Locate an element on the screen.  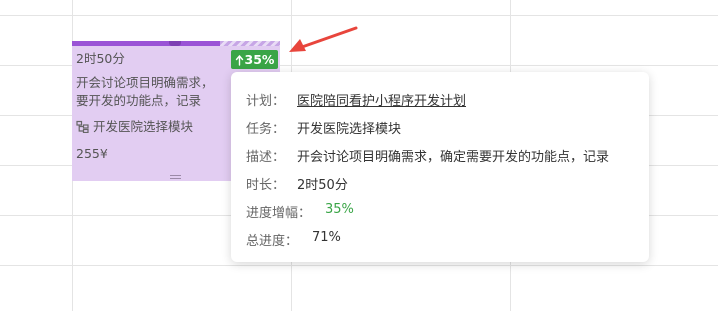
progress-increment-badge: 35% is located at coordinates (254, 59).